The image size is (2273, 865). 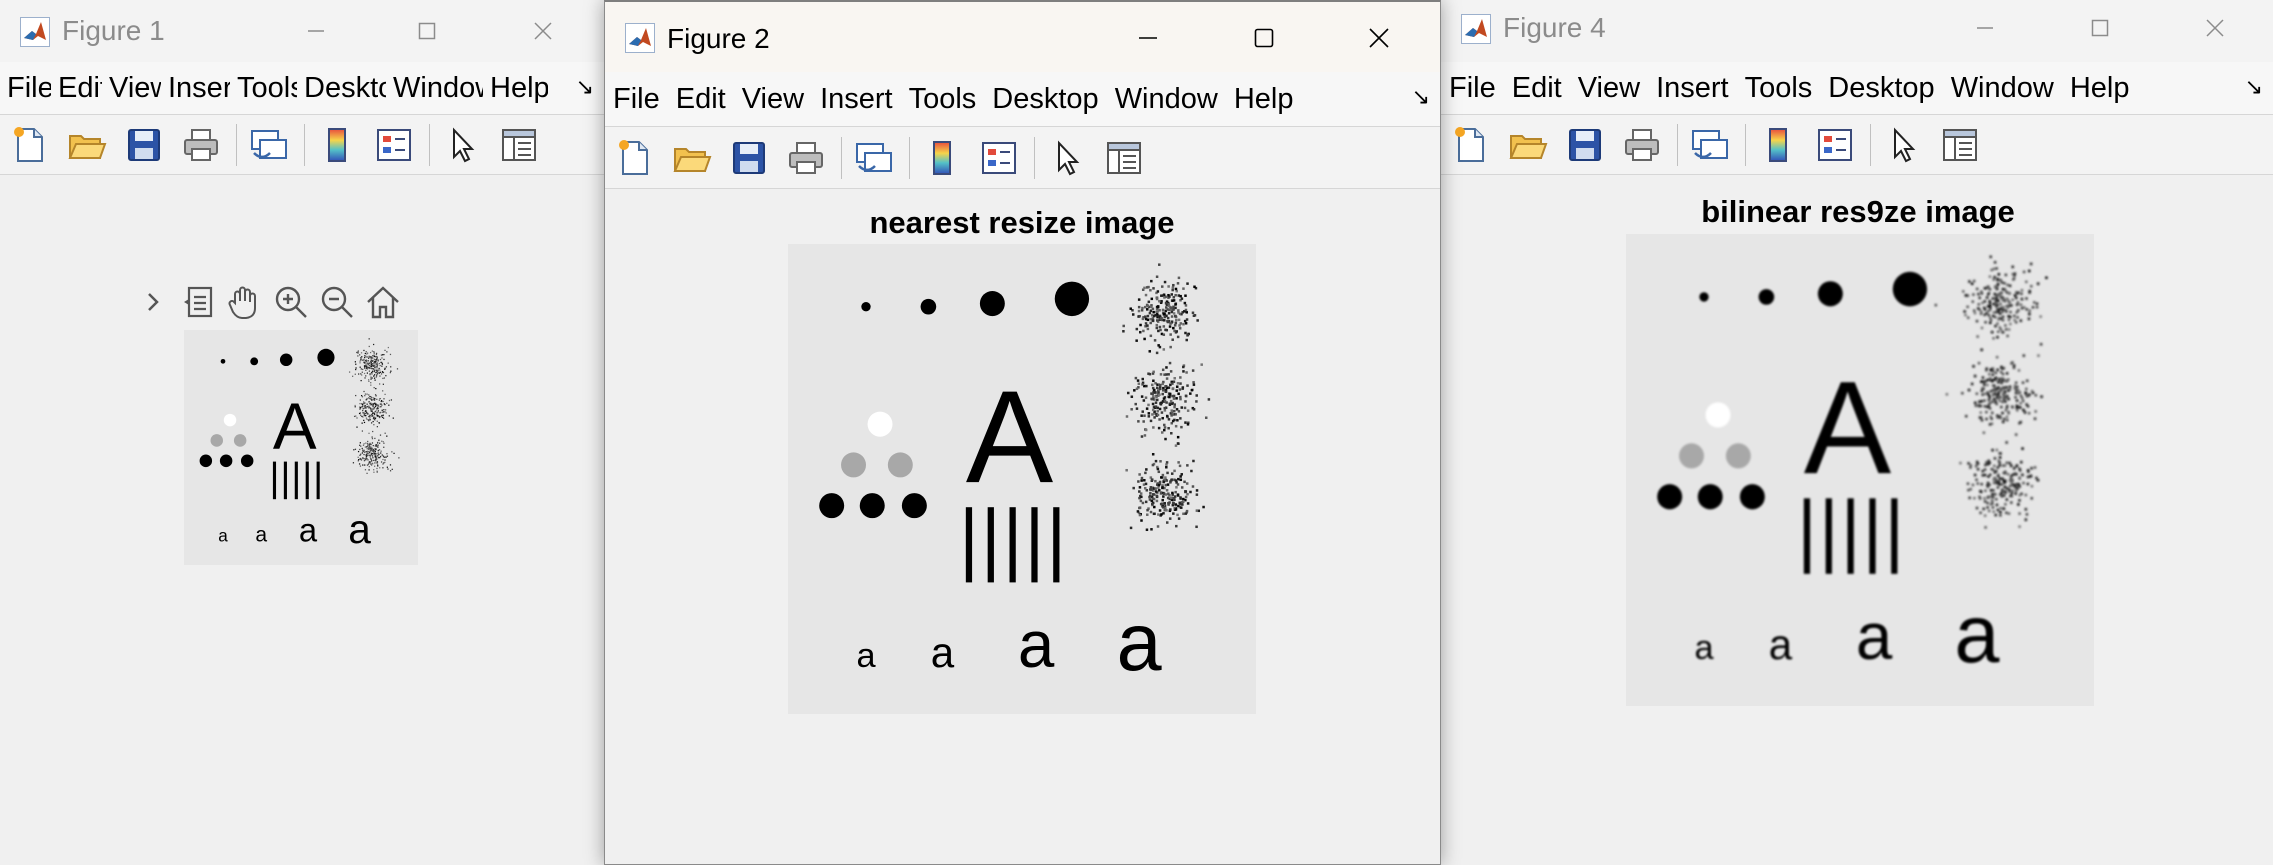 I want to click on zoom-in-icon, so click(x=291, y=302).